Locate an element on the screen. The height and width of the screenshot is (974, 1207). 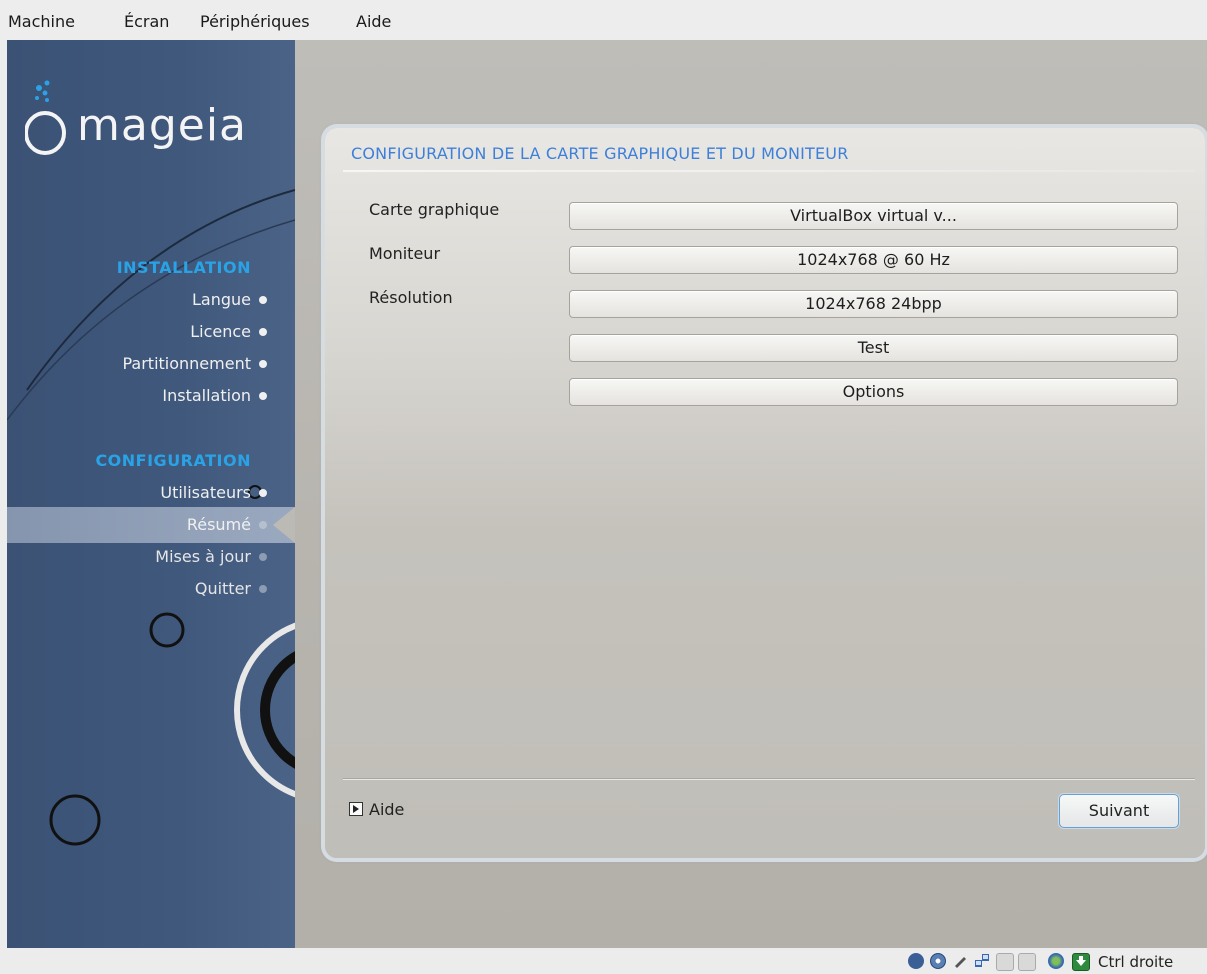
help-label: Aide is located at coordinates (387, 809).